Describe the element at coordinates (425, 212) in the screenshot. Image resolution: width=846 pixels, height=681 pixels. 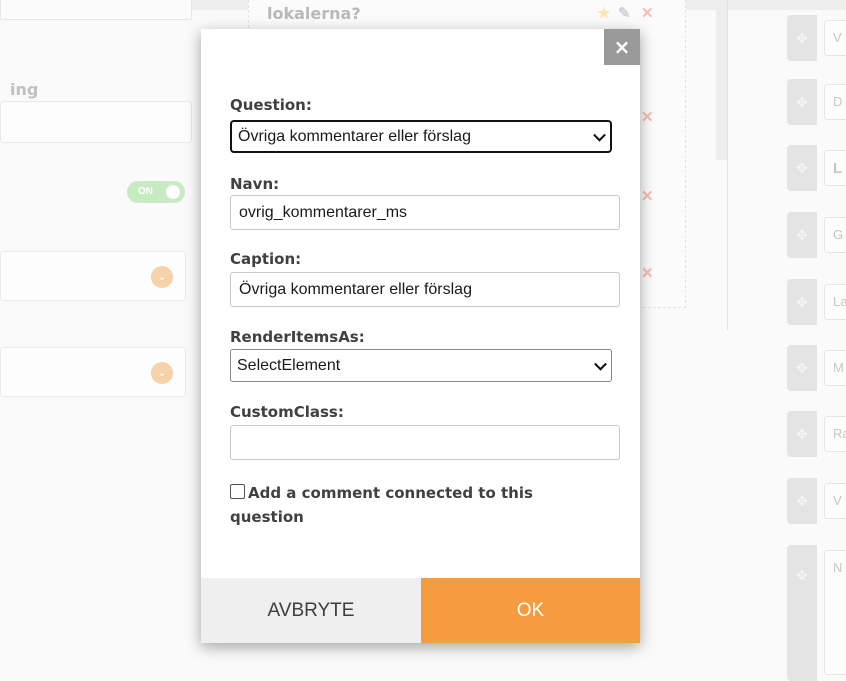
I see `navn-input: ovrig_kommentarer_ms` at that location.